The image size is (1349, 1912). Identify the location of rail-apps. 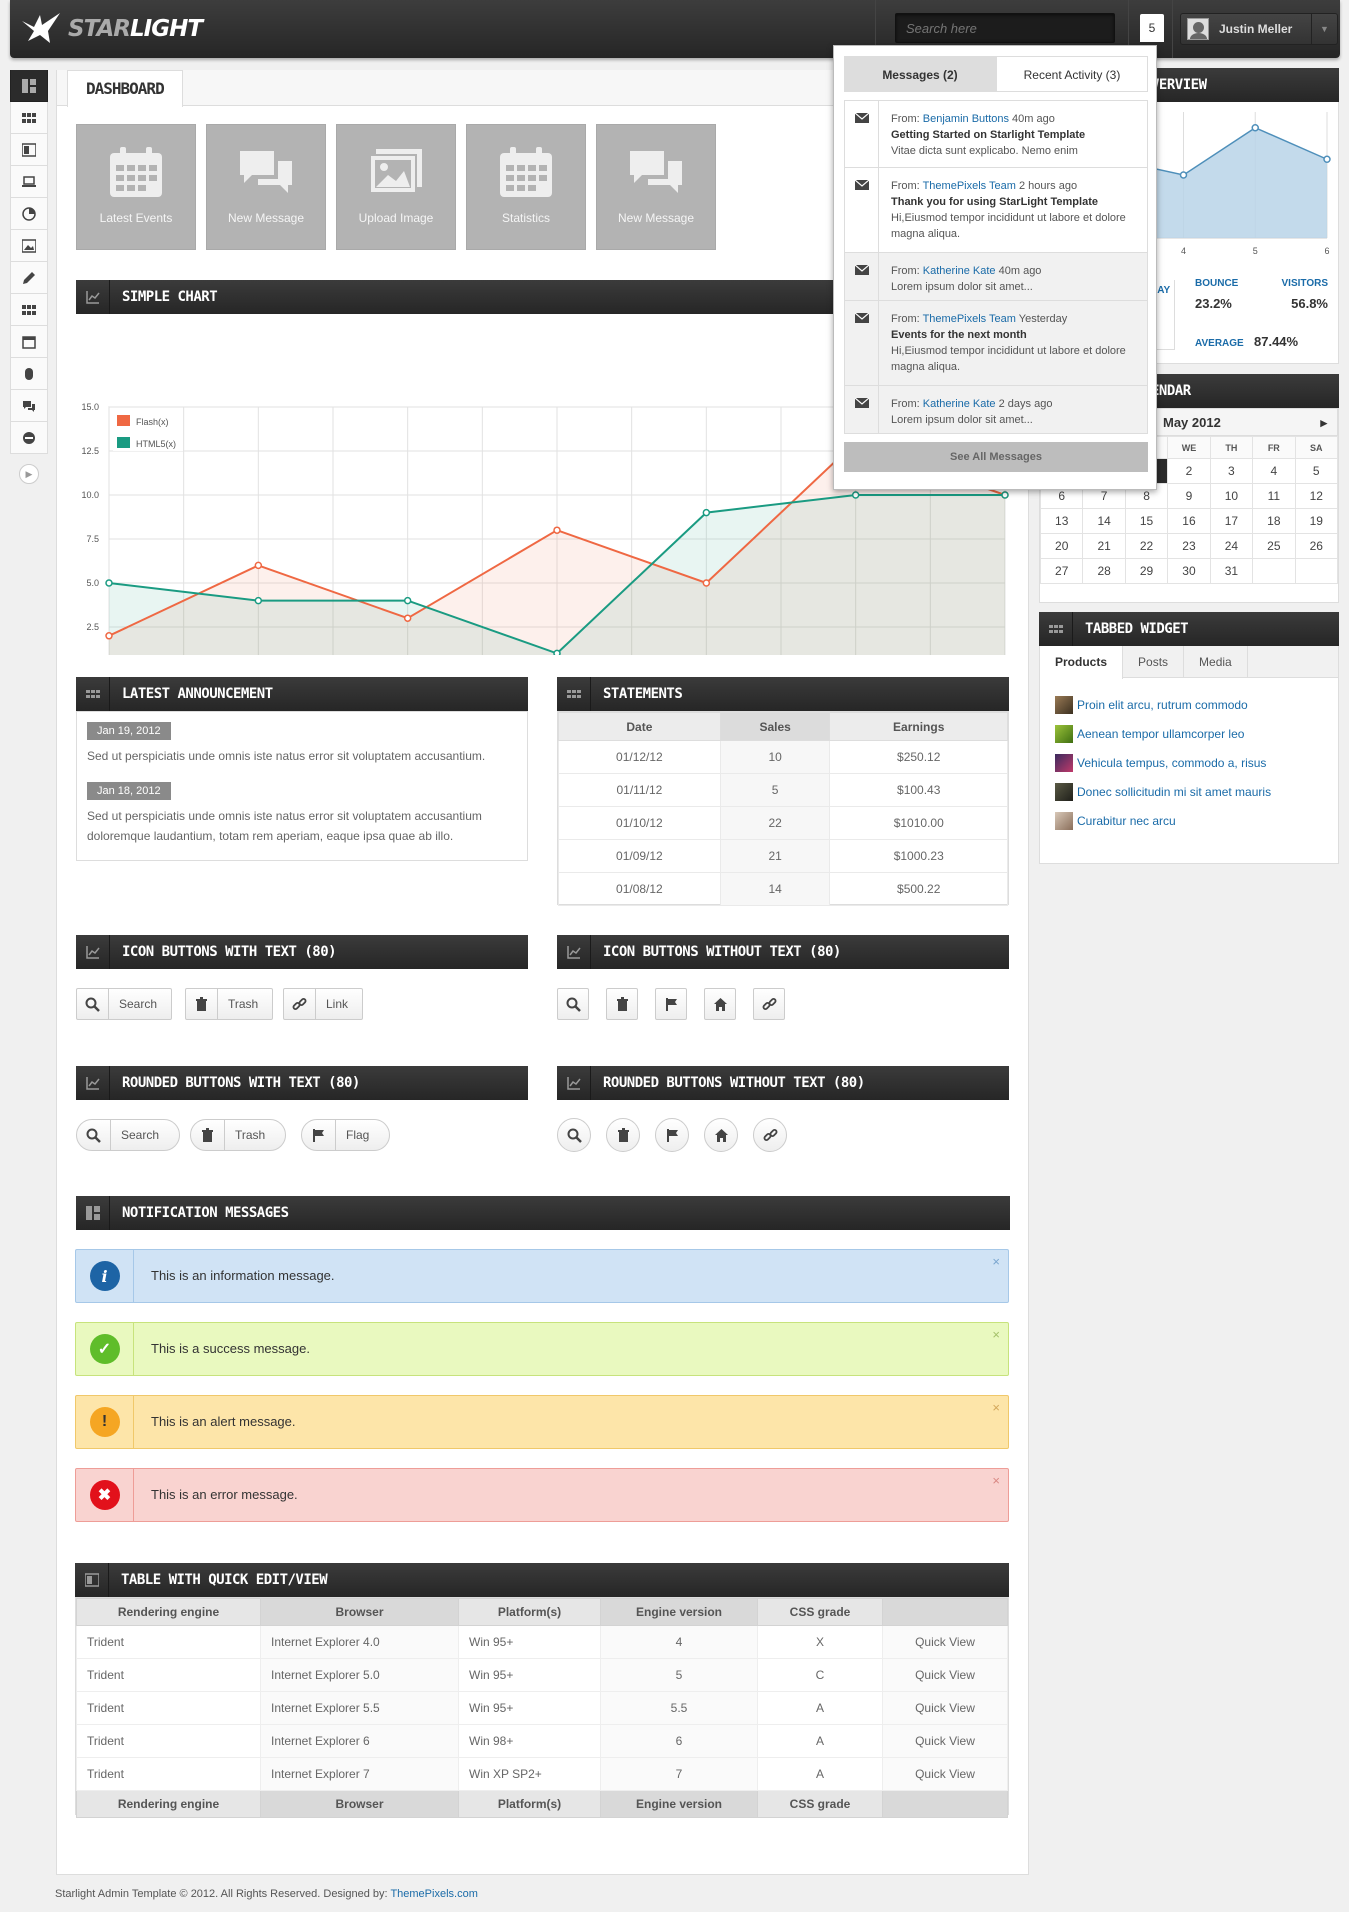
(29, 310).